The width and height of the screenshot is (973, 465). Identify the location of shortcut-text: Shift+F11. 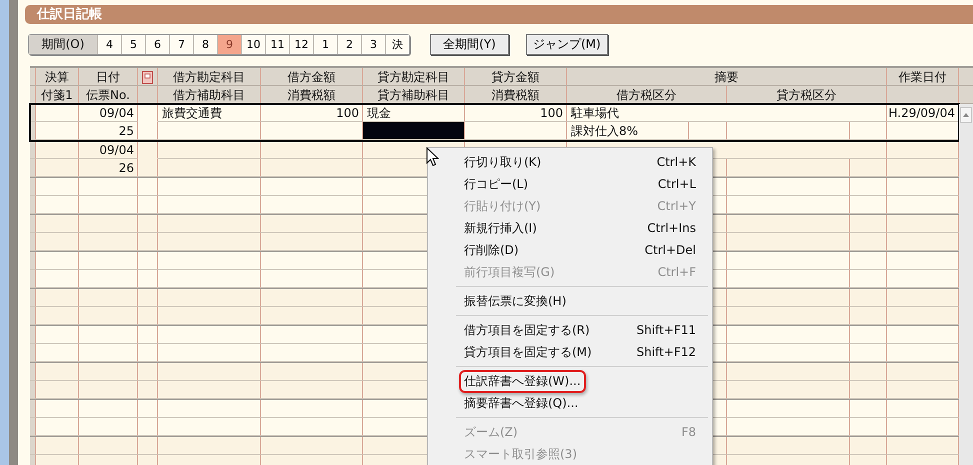
(666, 330).